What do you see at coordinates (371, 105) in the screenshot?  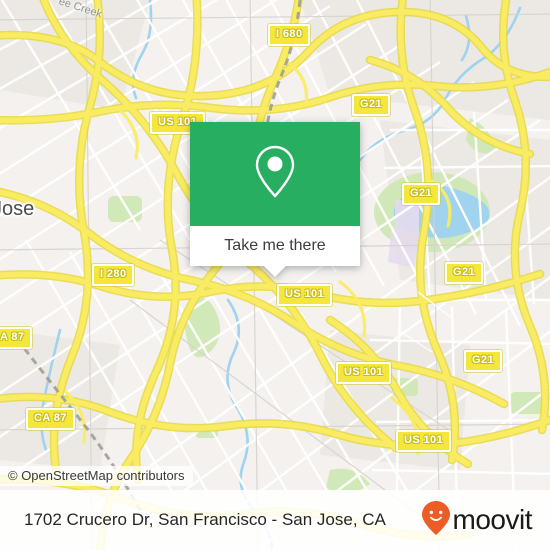 I see `shield-g21-a: G21` at bounding box center [371, 105].